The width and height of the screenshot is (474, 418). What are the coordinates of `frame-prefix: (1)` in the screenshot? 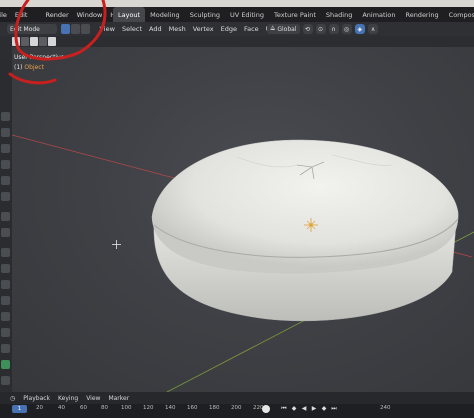 It's located at (19, 67).